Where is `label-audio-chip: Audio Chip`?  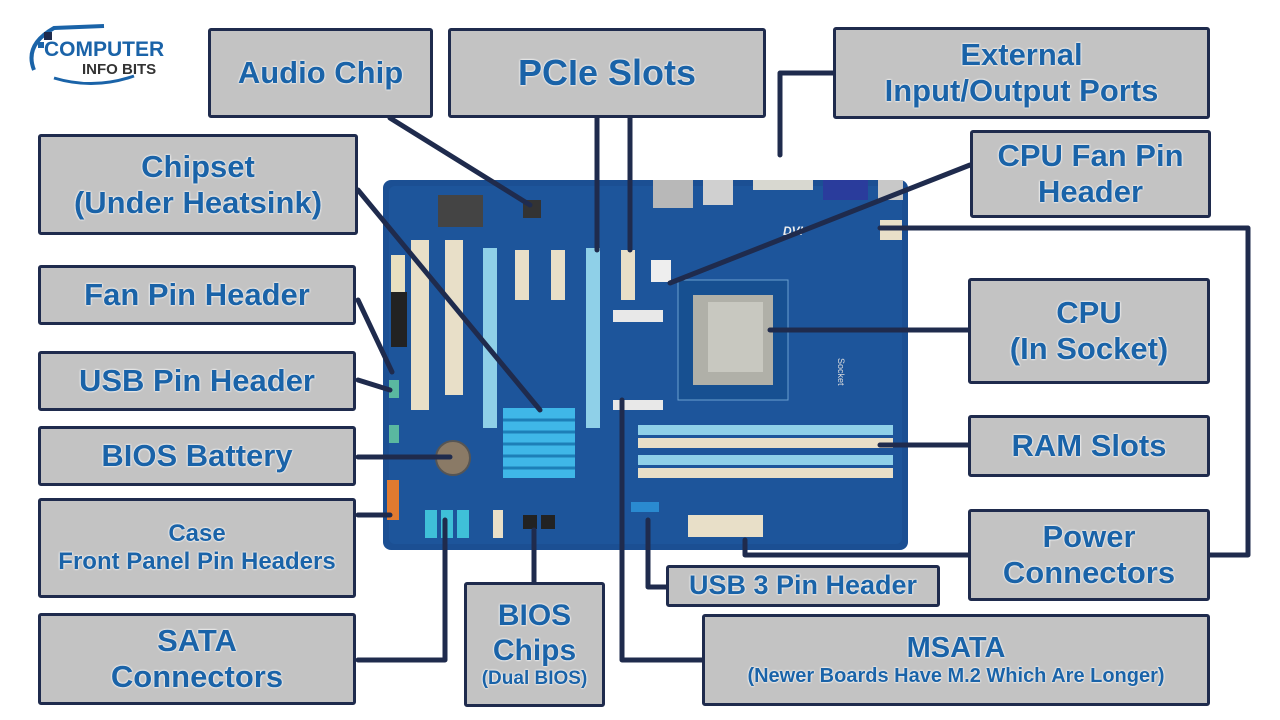 label-audio-chip: Audio Chip is located at coordinates (320, 73).